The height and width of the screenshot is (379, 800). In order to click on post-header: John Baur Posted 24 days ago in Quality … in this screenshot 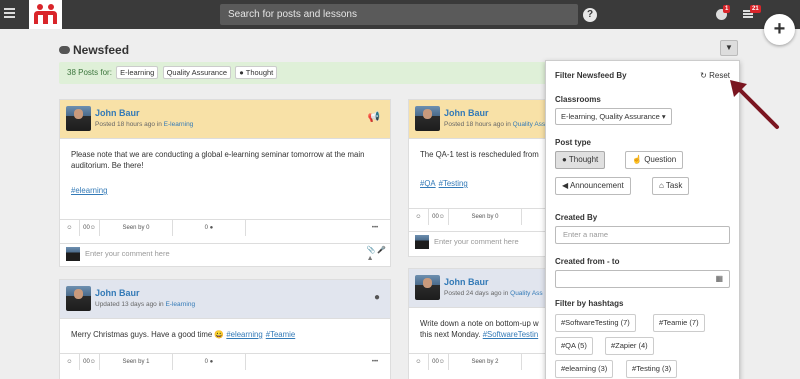, I will do `click(483, 288)`.